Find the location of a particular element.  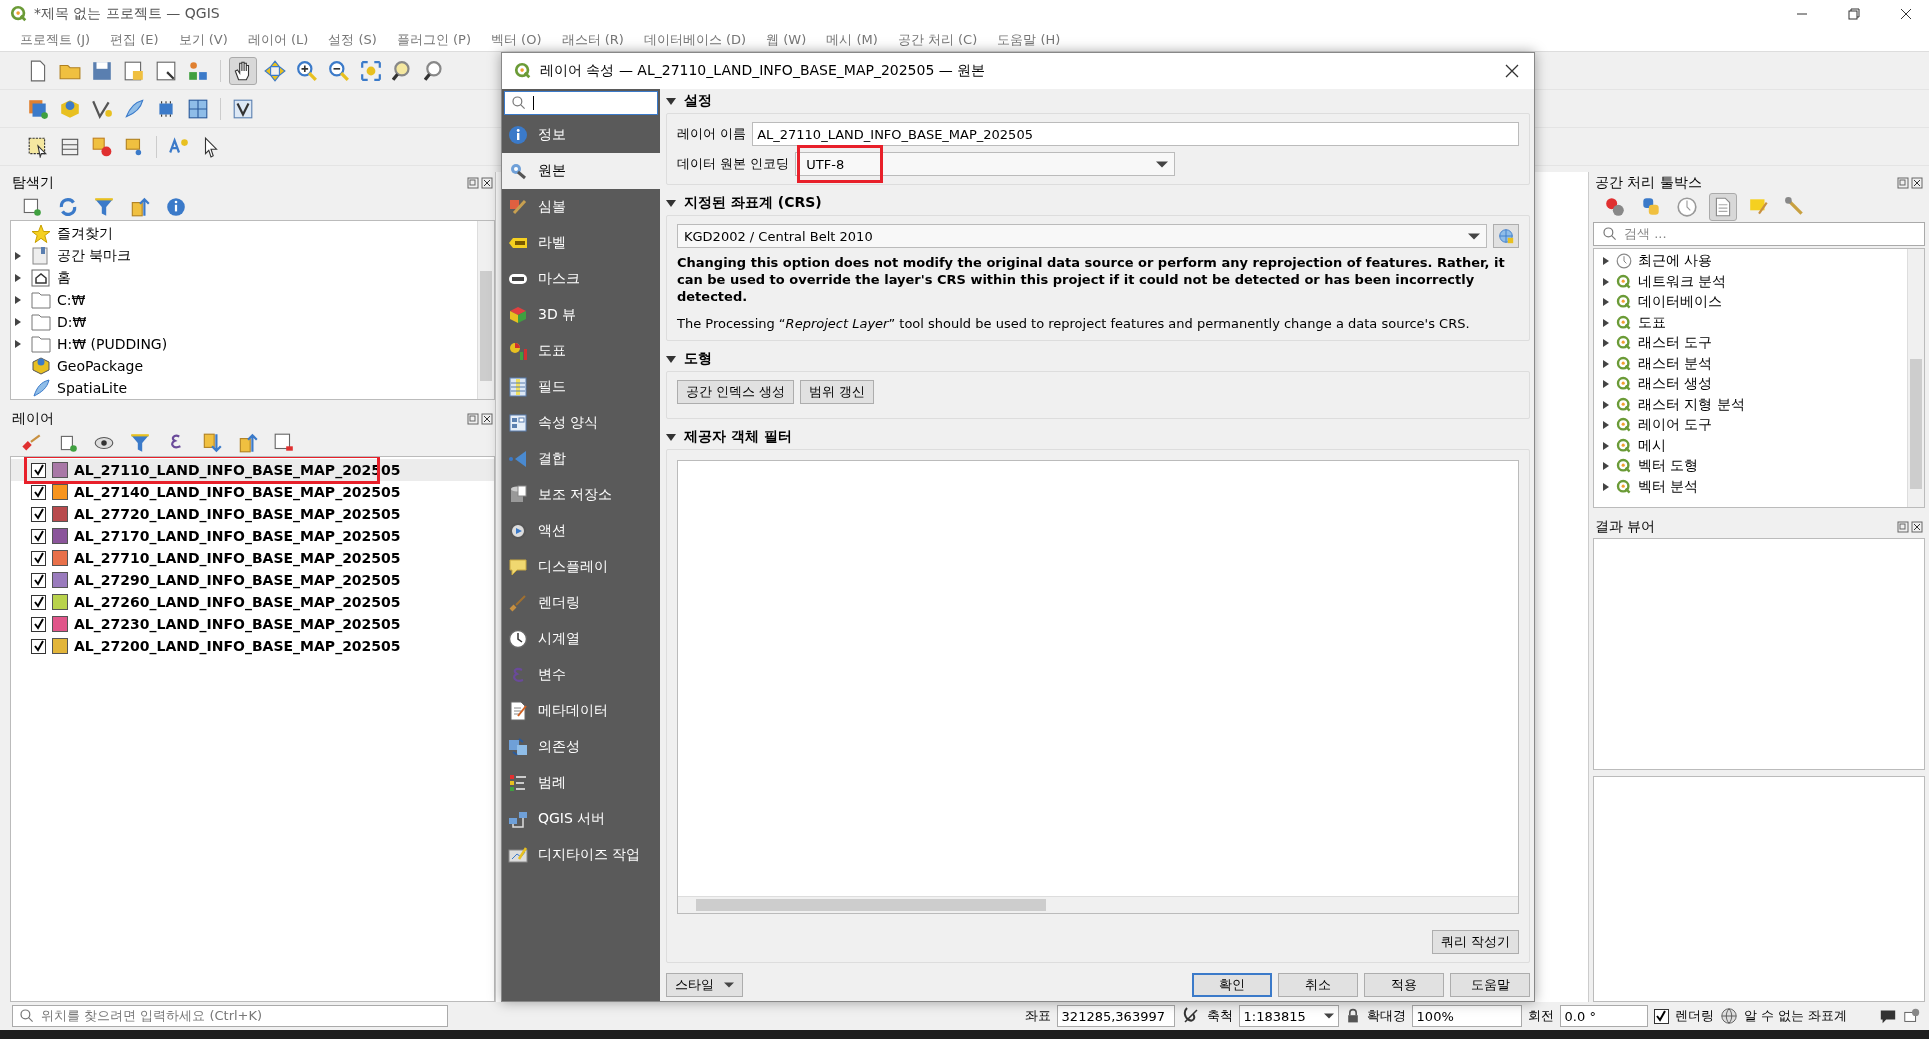

tree-item: 메시 is located at coordinates (1652, 445).